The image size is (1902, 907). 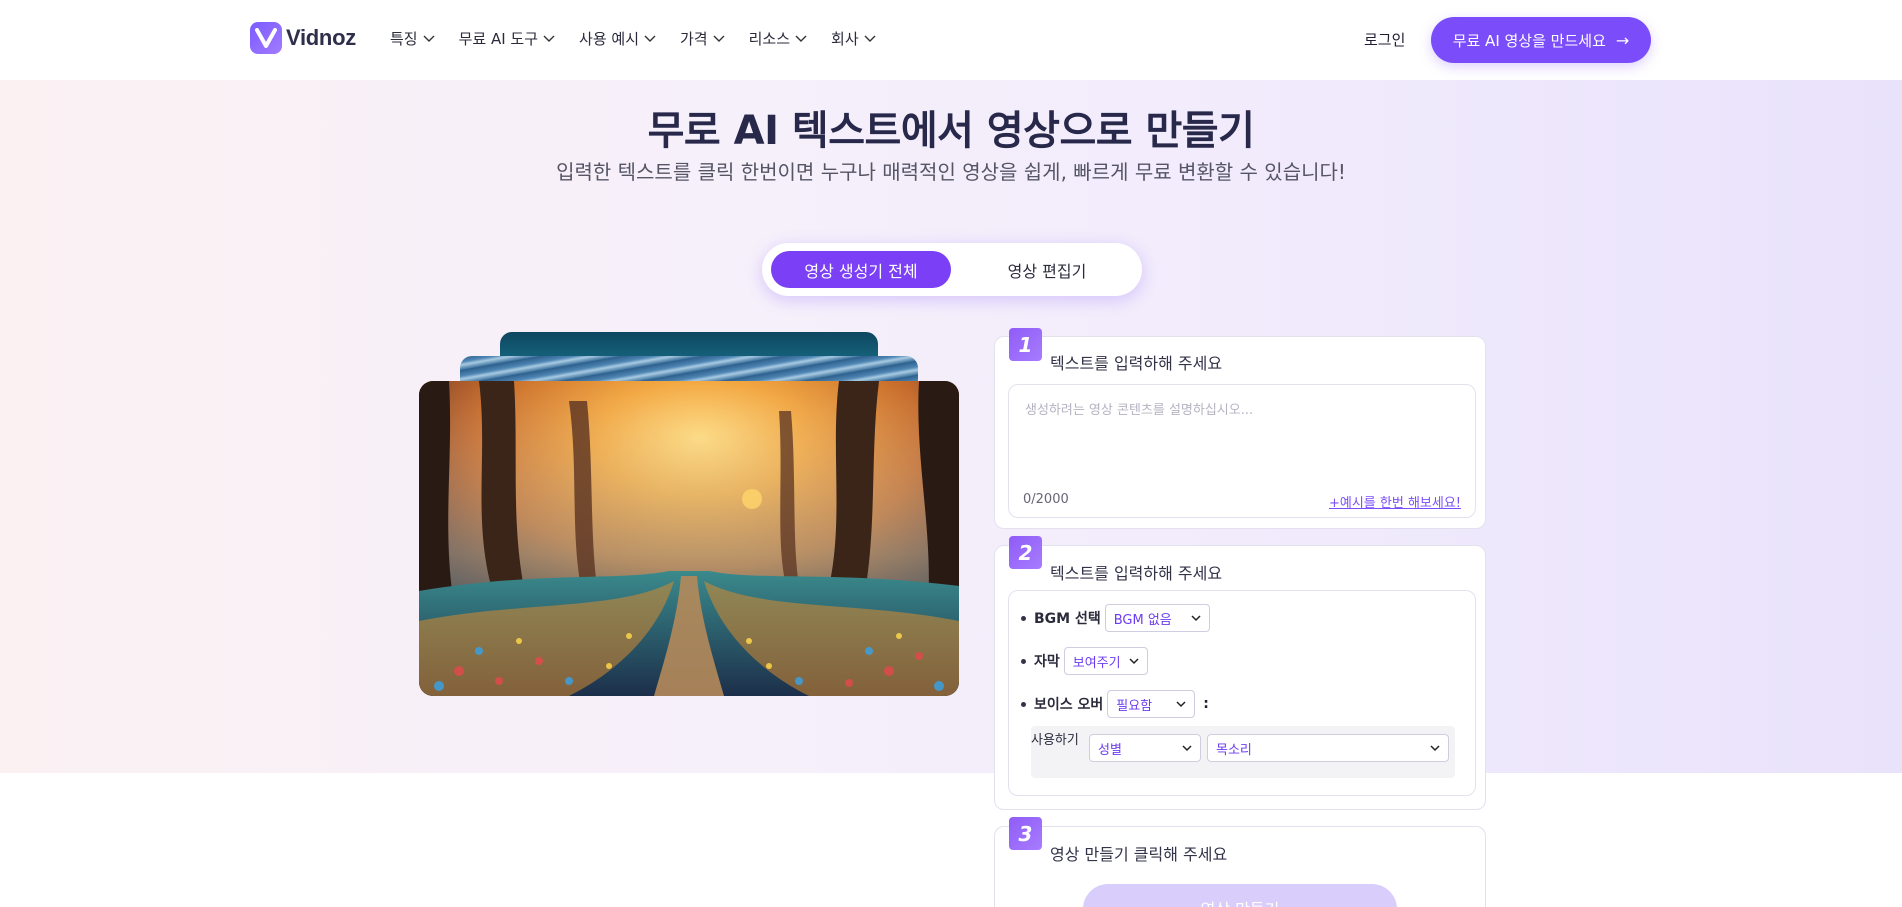 What do you see at coordinates (1047, 269) in the screenshot?
I see `tab-video-editor: 영상 편집기` at bounding box center [1047, 269].